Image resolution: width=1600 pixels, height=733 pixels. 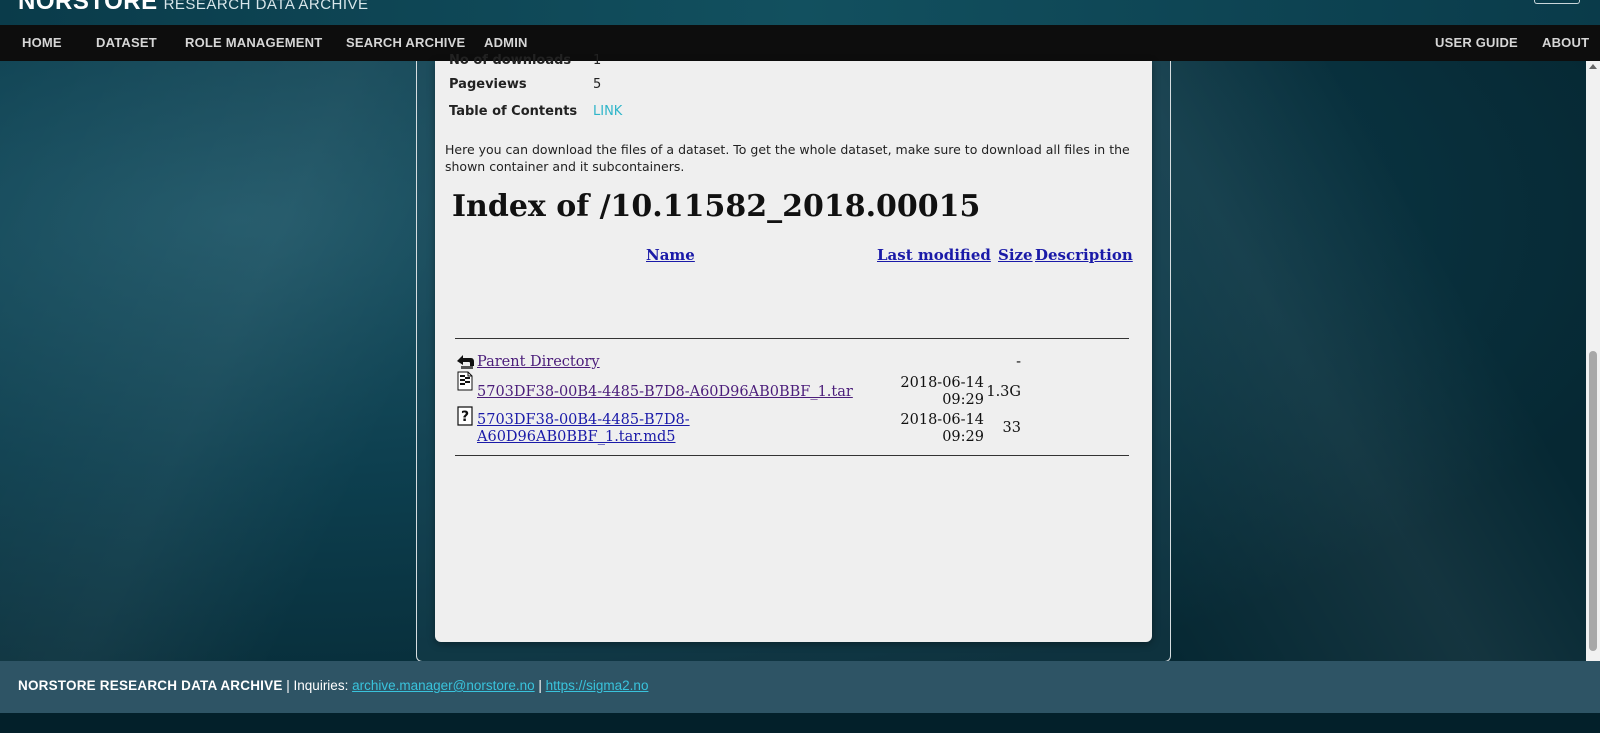 What do you see at coordinates (800, 12) in the screenshot?
I see `site-header: NORSTORE RESEARCH DATA ARCHIVE` at bounding box center [800, 12].